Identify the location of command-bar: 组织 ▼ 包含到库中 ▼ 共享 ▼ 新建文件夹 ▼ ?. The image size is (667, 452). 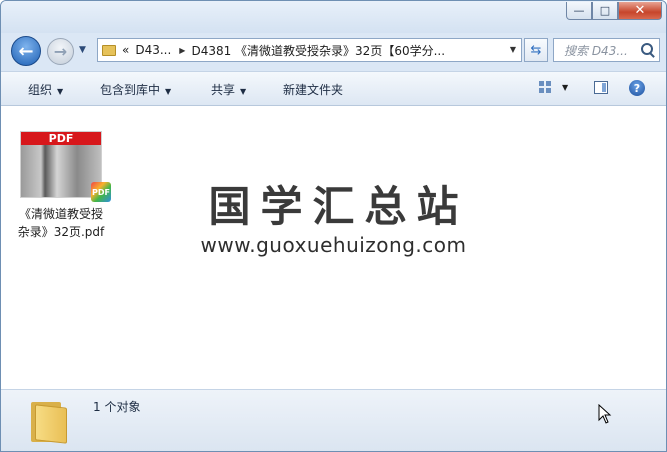
(333, 88).